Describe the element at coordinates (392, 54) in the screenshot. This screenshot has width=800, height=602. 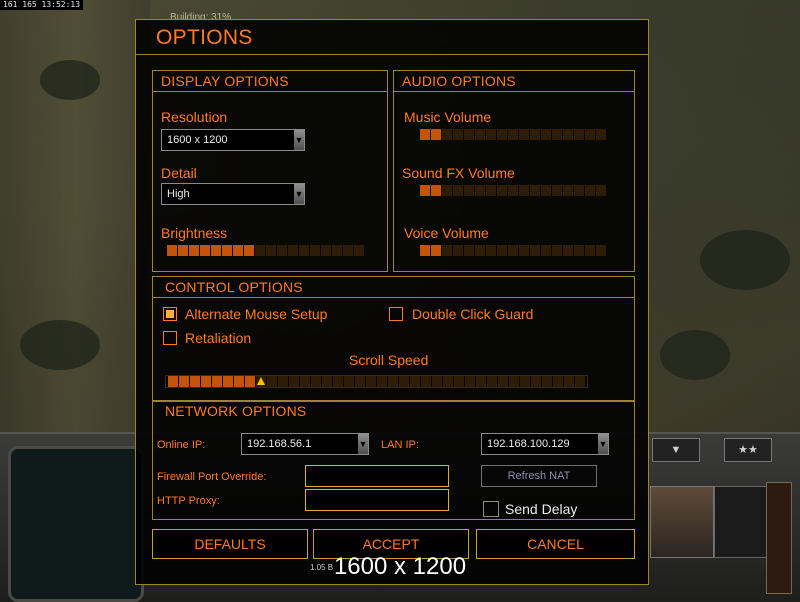
I see `title-divider` at that location.